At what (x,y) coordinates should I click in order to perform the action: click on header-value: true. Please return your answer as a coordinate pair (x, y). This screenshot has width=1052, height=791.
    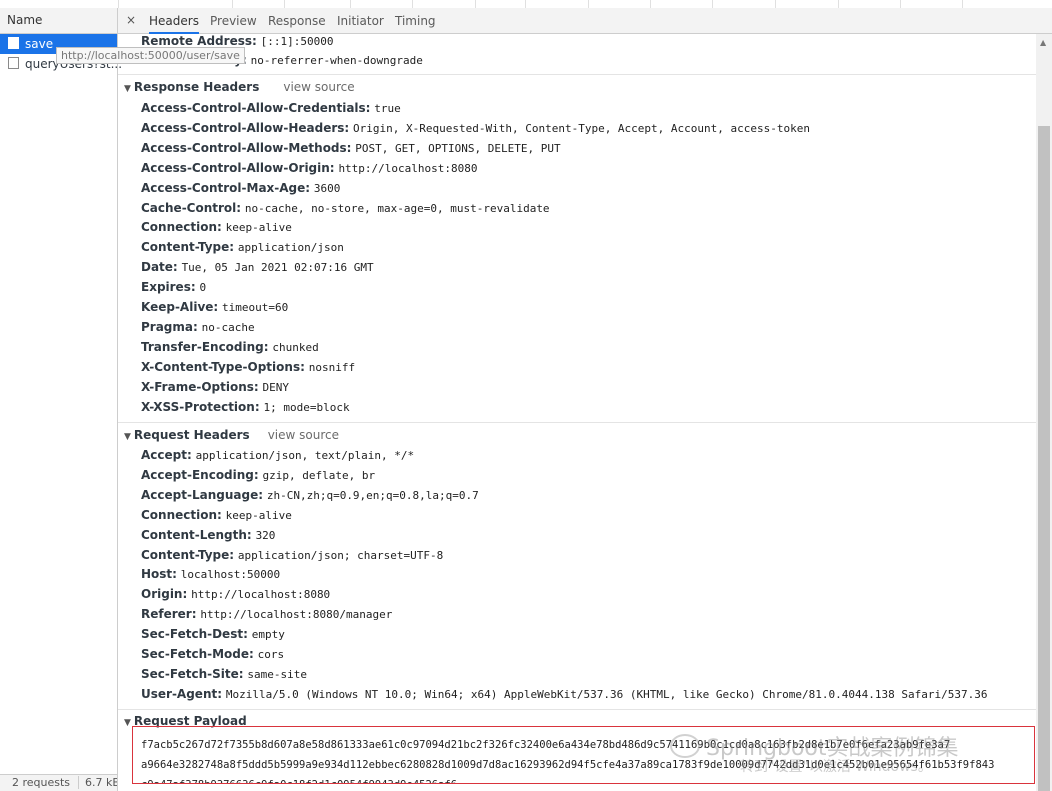
    Looking at the image, I should click on (387, 108).